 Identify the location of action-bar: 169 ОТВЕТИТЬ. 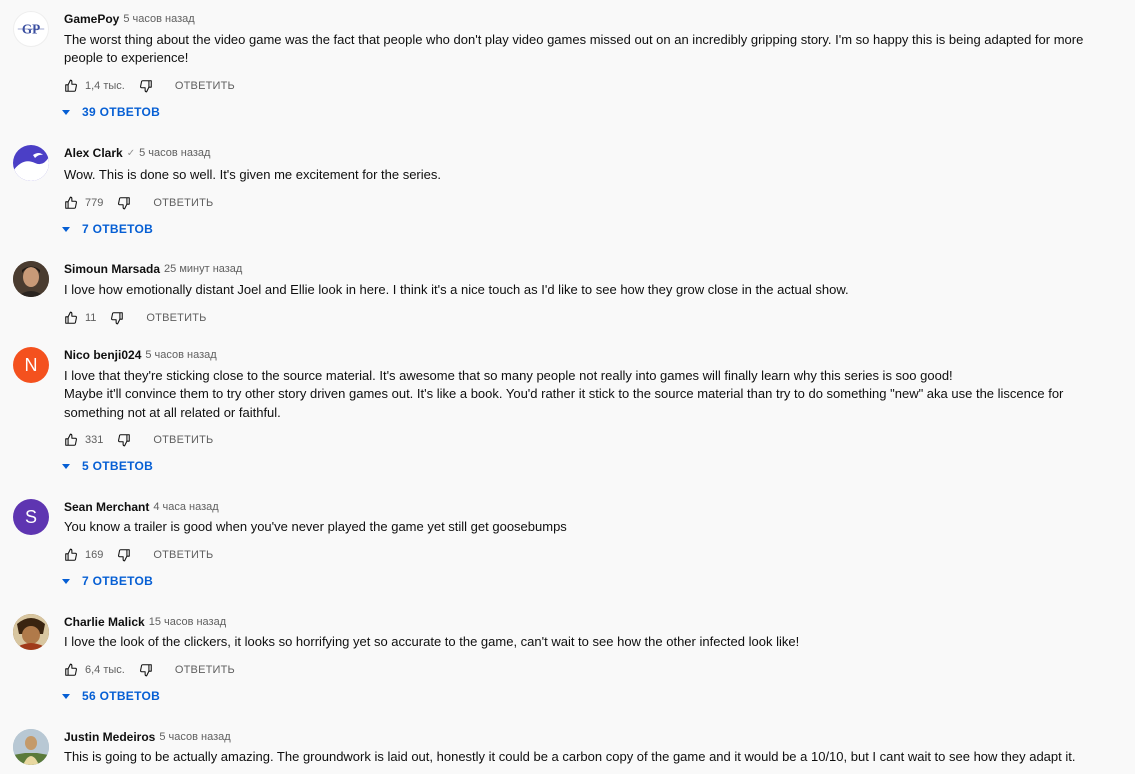
(138, 555).